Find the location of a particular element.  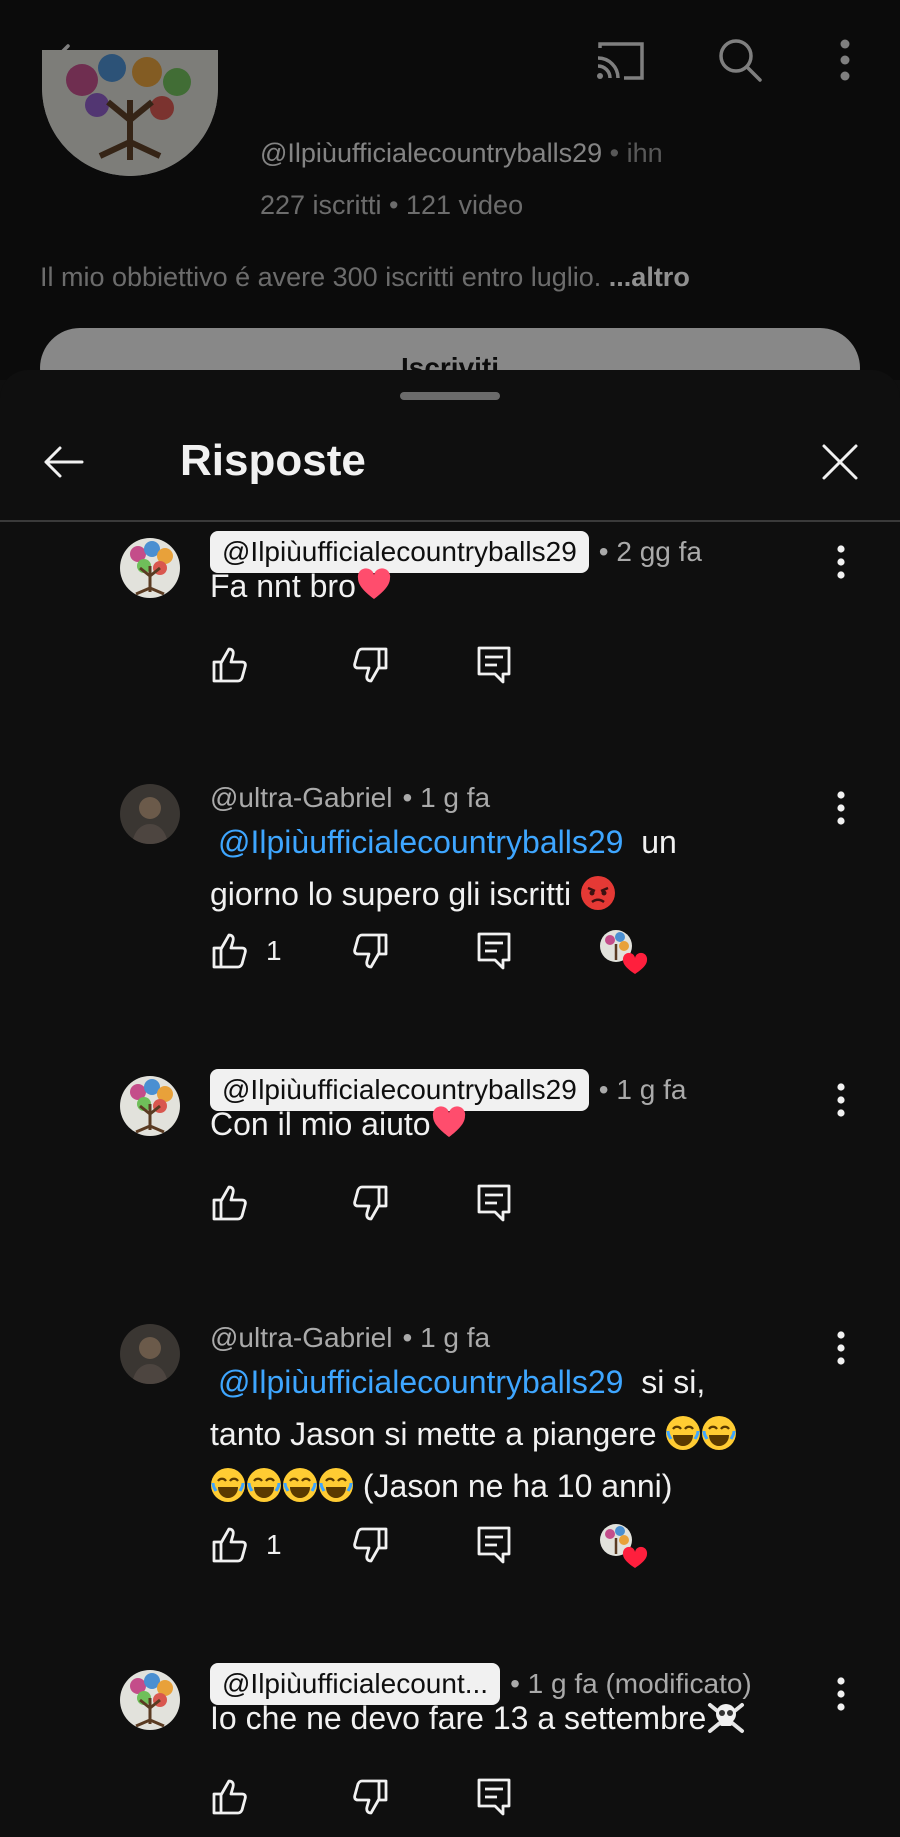

reply-text: Fa nnt bro is located at coordinates (530, 586).